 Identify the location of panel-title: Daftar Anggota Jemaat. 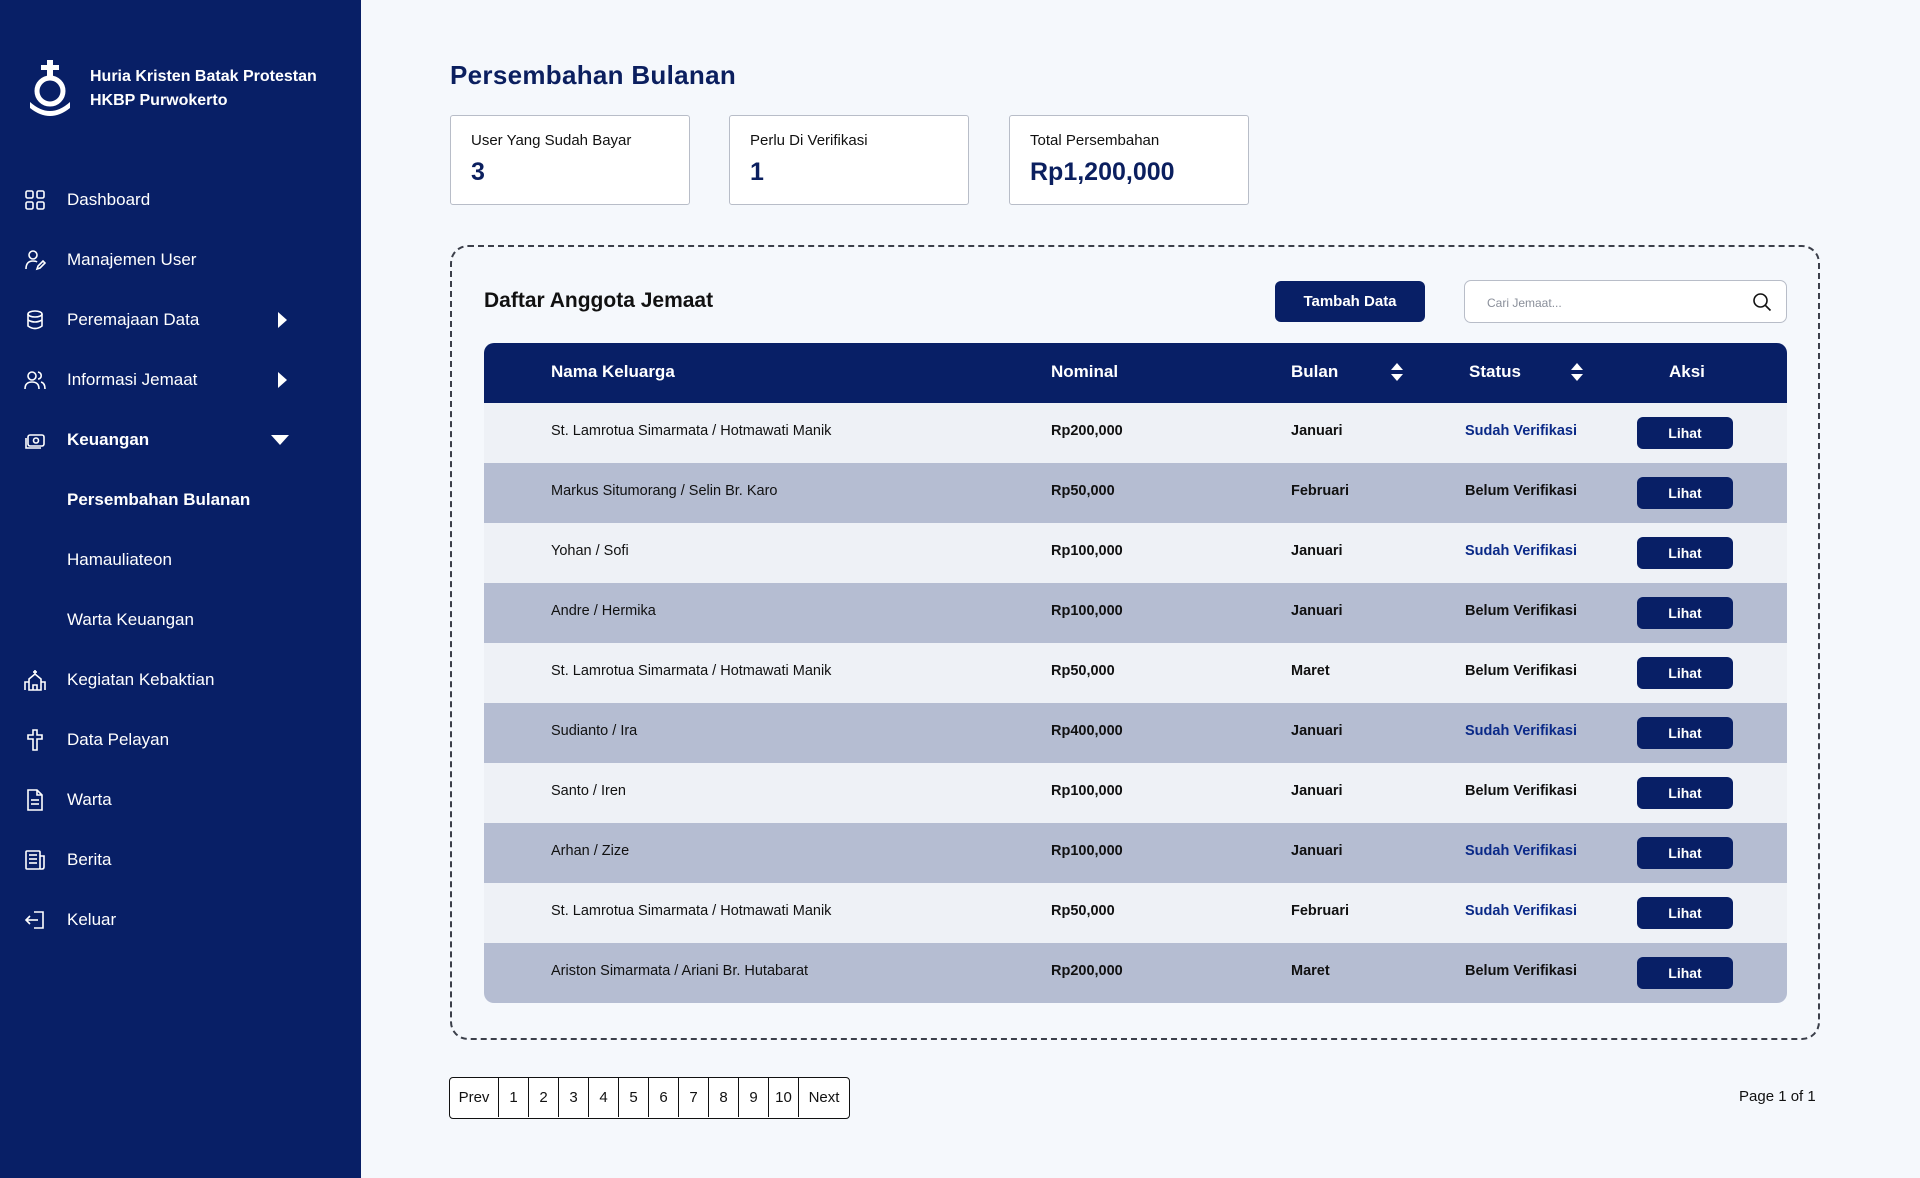
(599, 300).